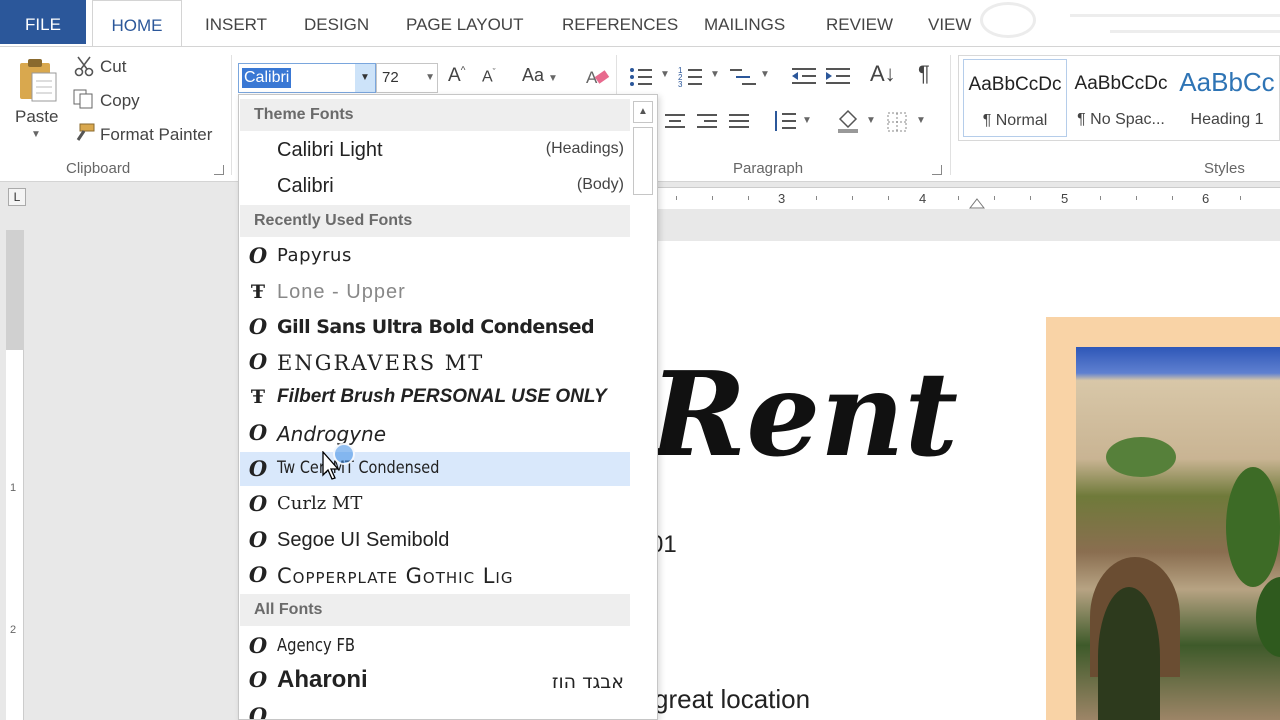 The image size is (1280, 720). Describe the element at coordinates (236, 23) in the screenshot. I see `tab-insert: INSERT` at that location.